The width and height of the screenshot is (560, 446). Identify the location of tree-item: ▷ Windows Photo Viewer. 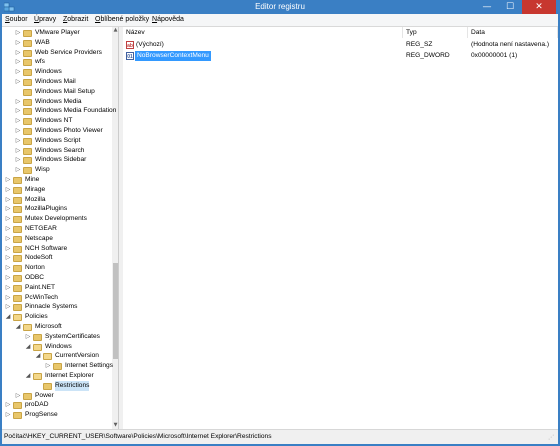
(57, 131).